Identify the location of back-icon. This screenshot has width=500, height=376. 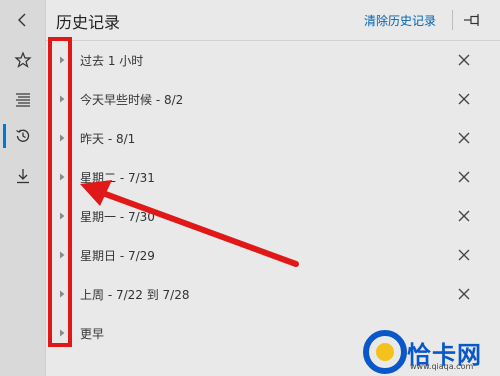
(21, 20).